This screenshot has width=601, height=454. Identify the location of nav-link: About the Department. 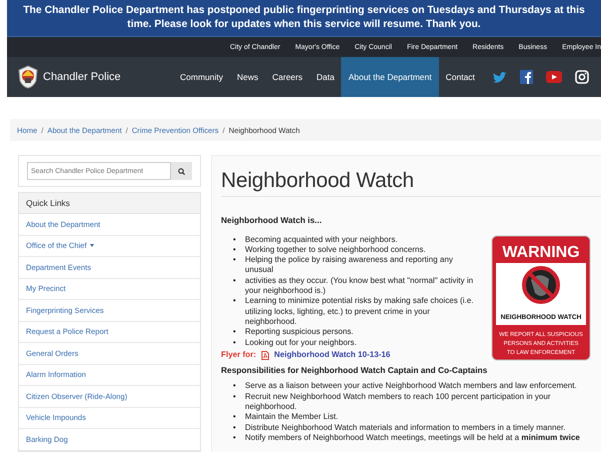
(390, 77).